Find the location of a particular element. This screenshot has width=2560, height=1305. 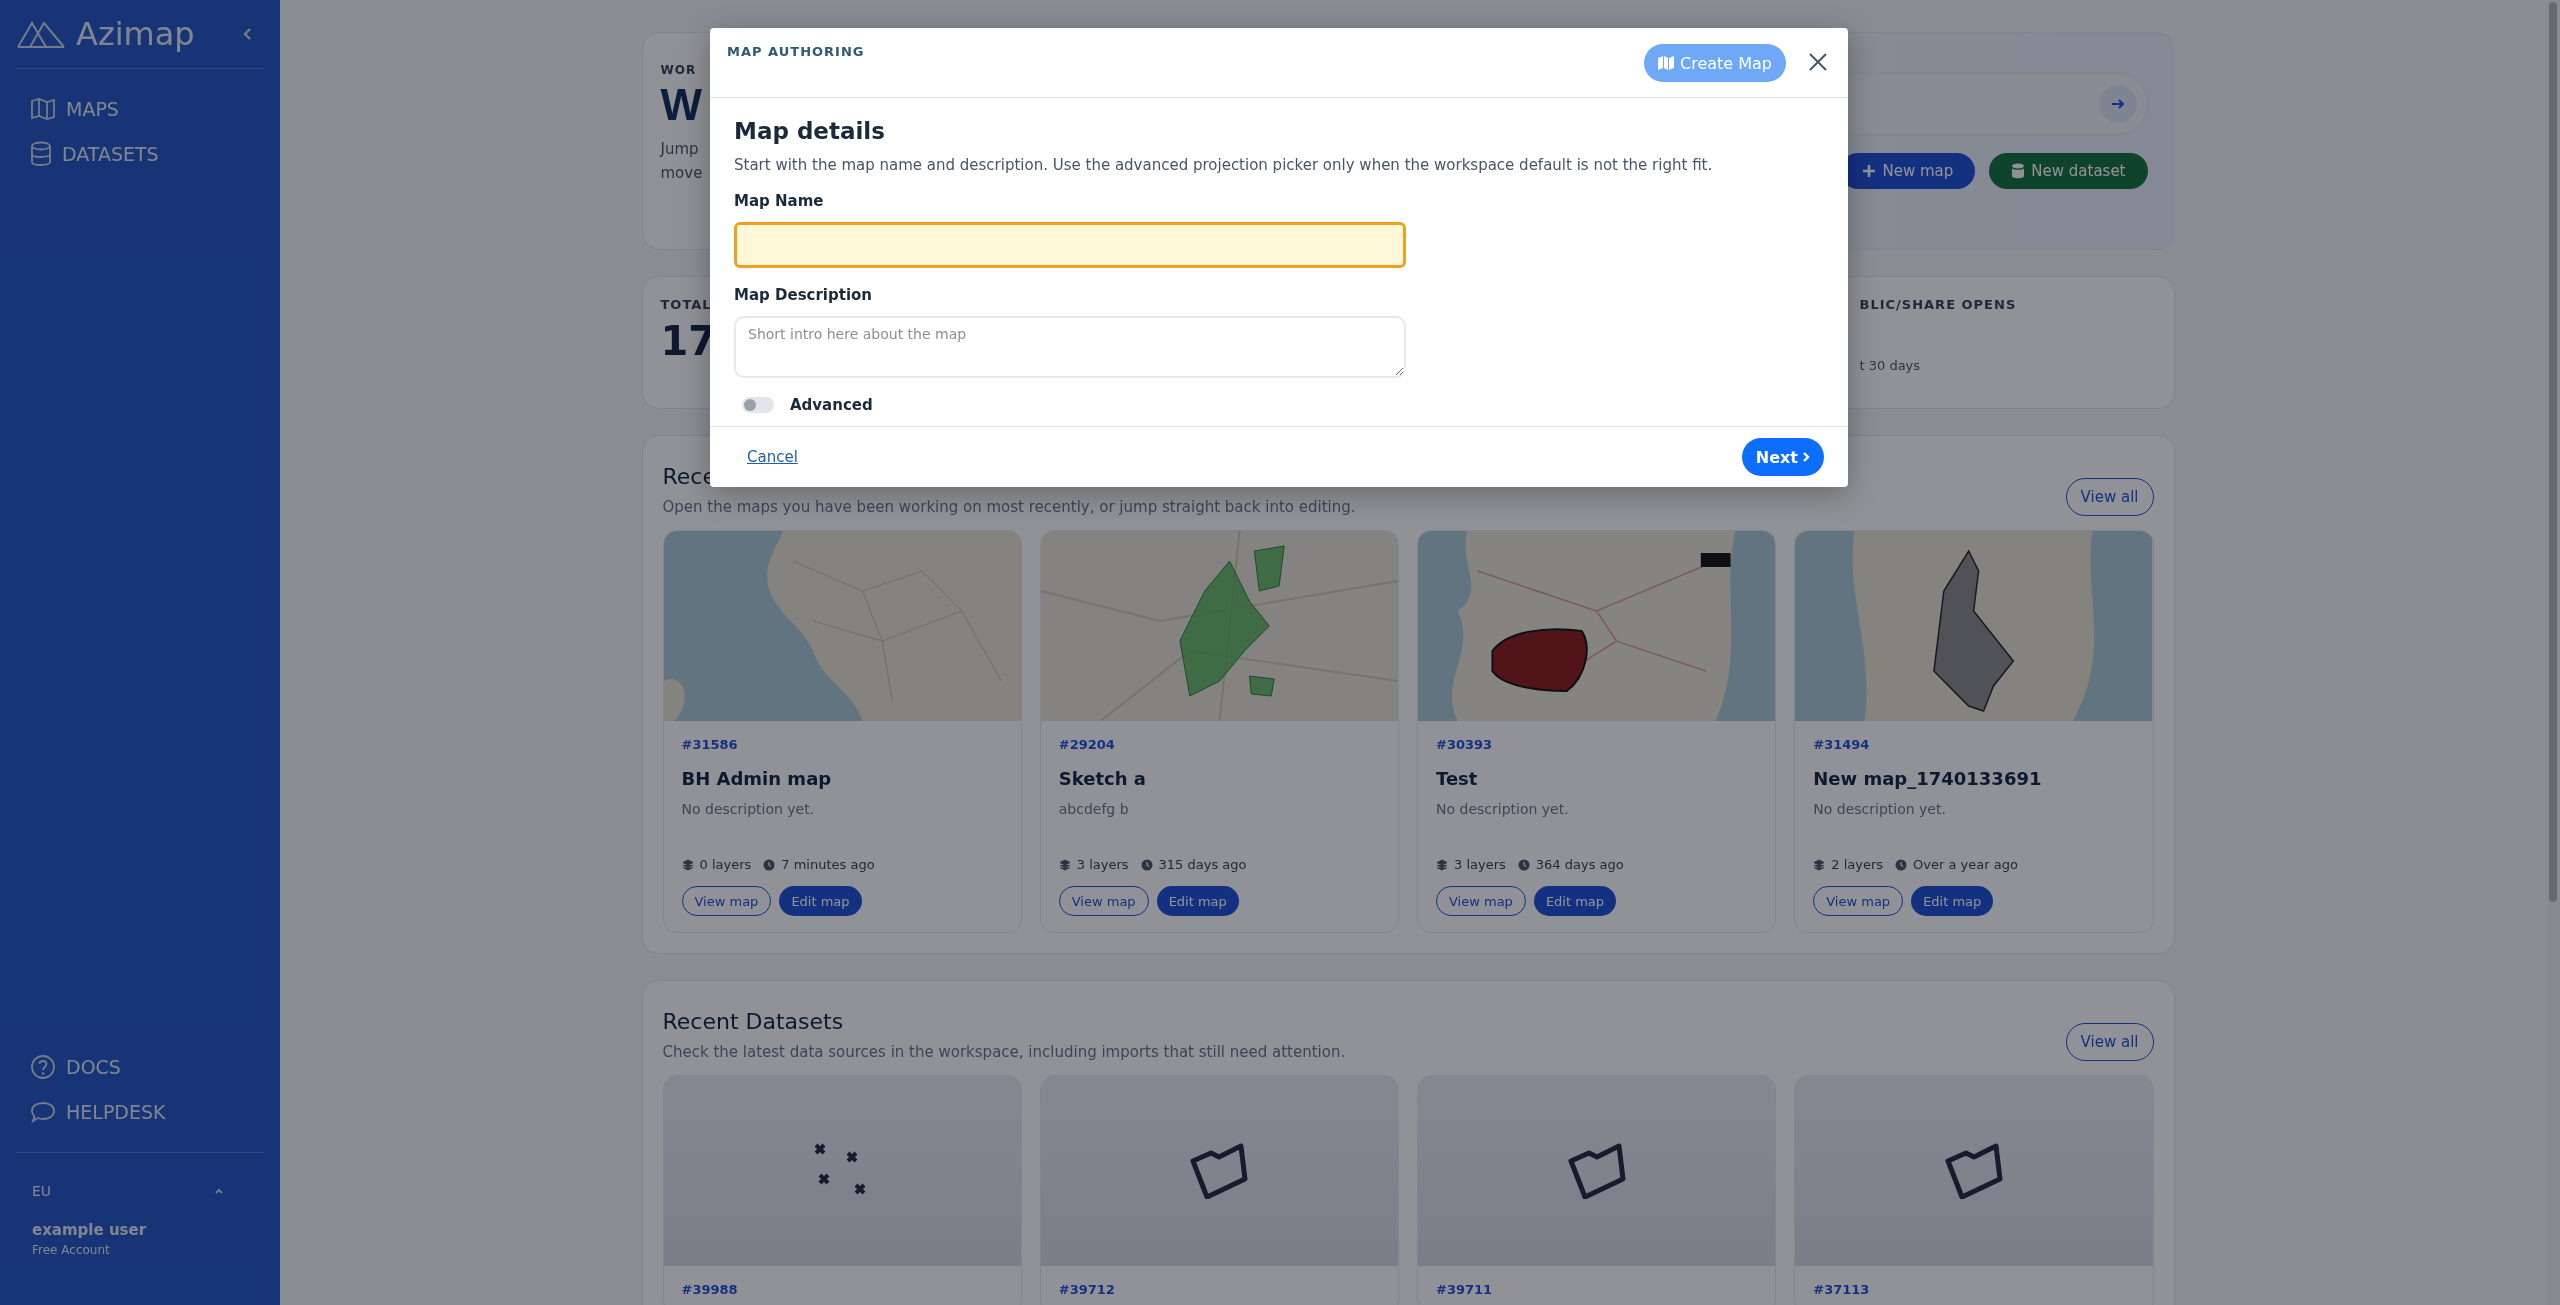

field-label: Map Name is located at coordinates (779, 201).